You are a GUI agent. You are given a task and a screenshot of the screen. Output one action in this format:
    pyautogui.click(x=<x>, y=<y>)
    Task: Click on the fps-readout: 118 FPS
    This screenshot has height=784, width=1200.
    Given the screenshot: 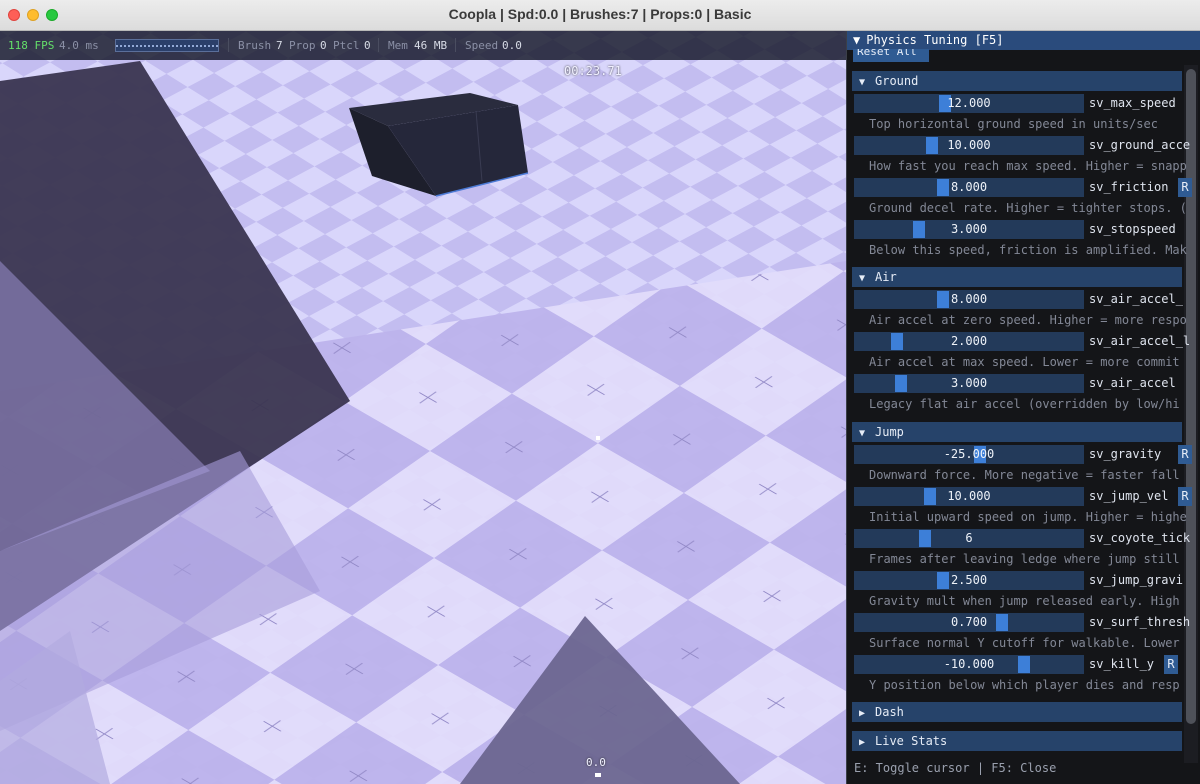 What is the action you would take?
    pyautogui.click(x=31, y=45)
    